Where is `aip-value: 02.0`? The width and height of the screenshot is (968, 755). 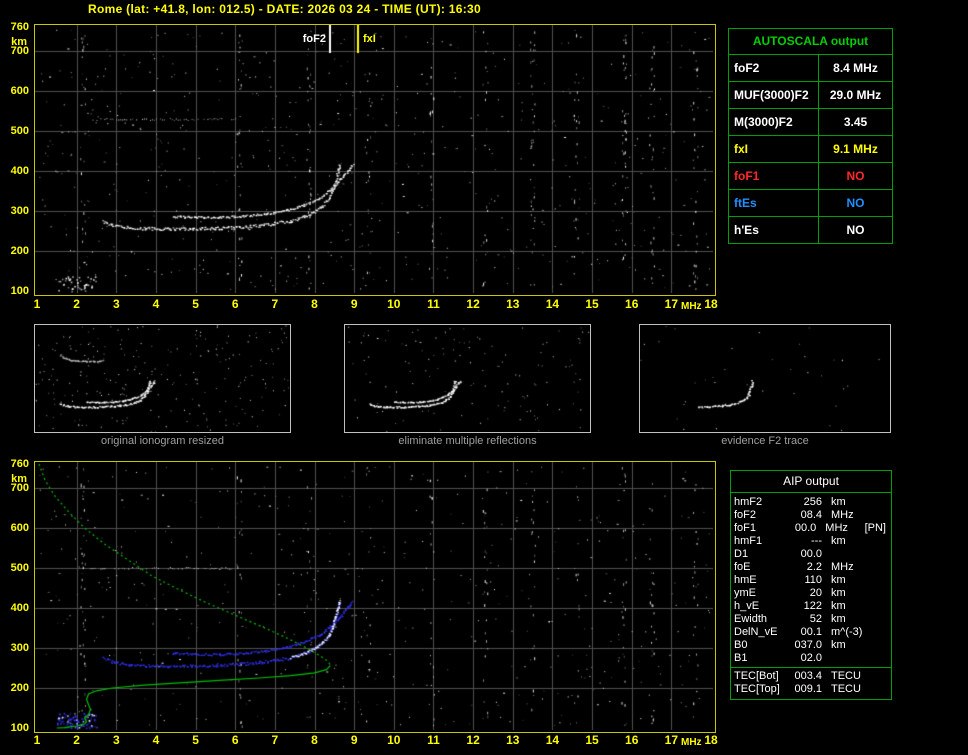 aip-value: 02.0 is located at coordinates (811, 658).